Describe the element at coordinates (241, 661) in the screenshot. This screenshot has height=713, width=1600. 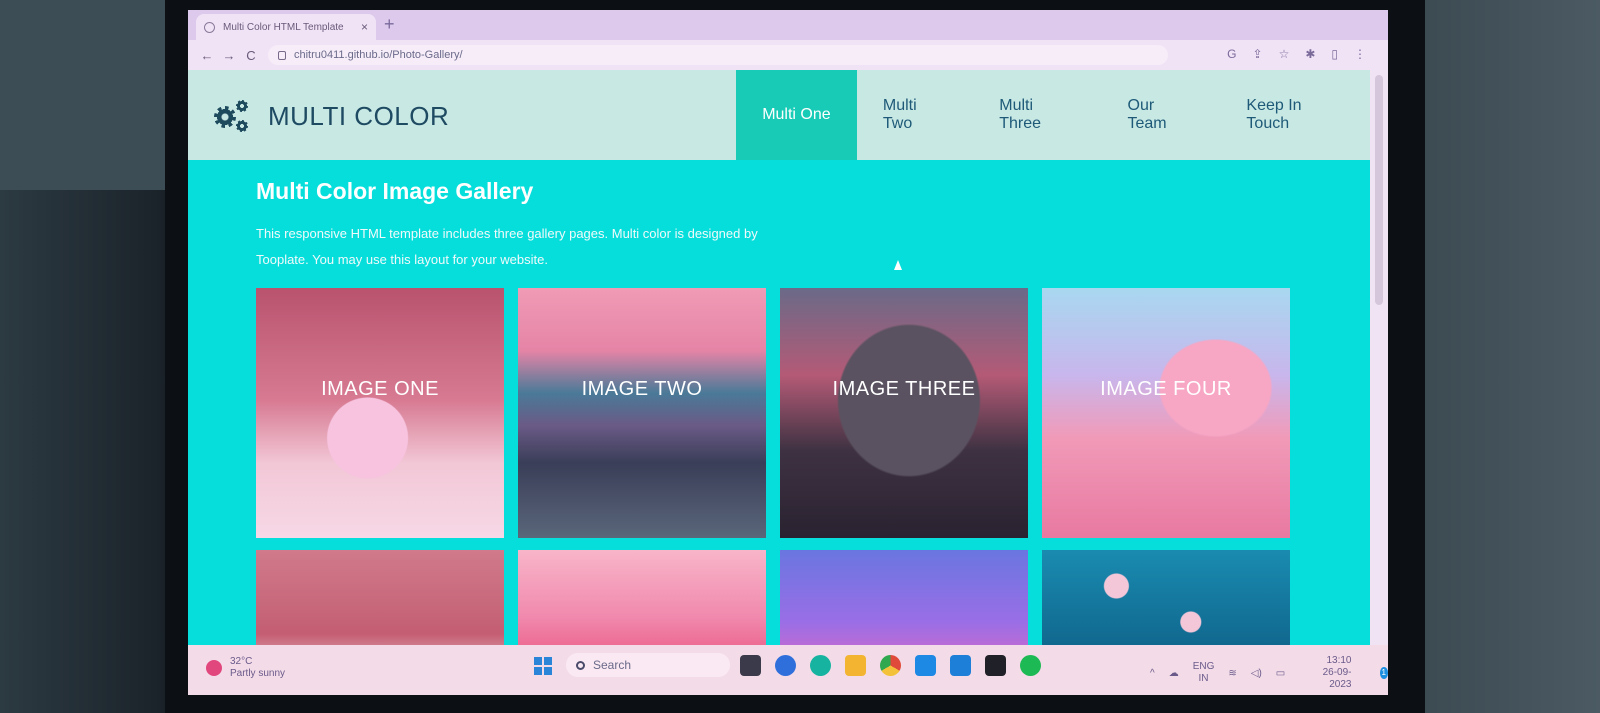
I see `weather-temp: 32°C` at that location.